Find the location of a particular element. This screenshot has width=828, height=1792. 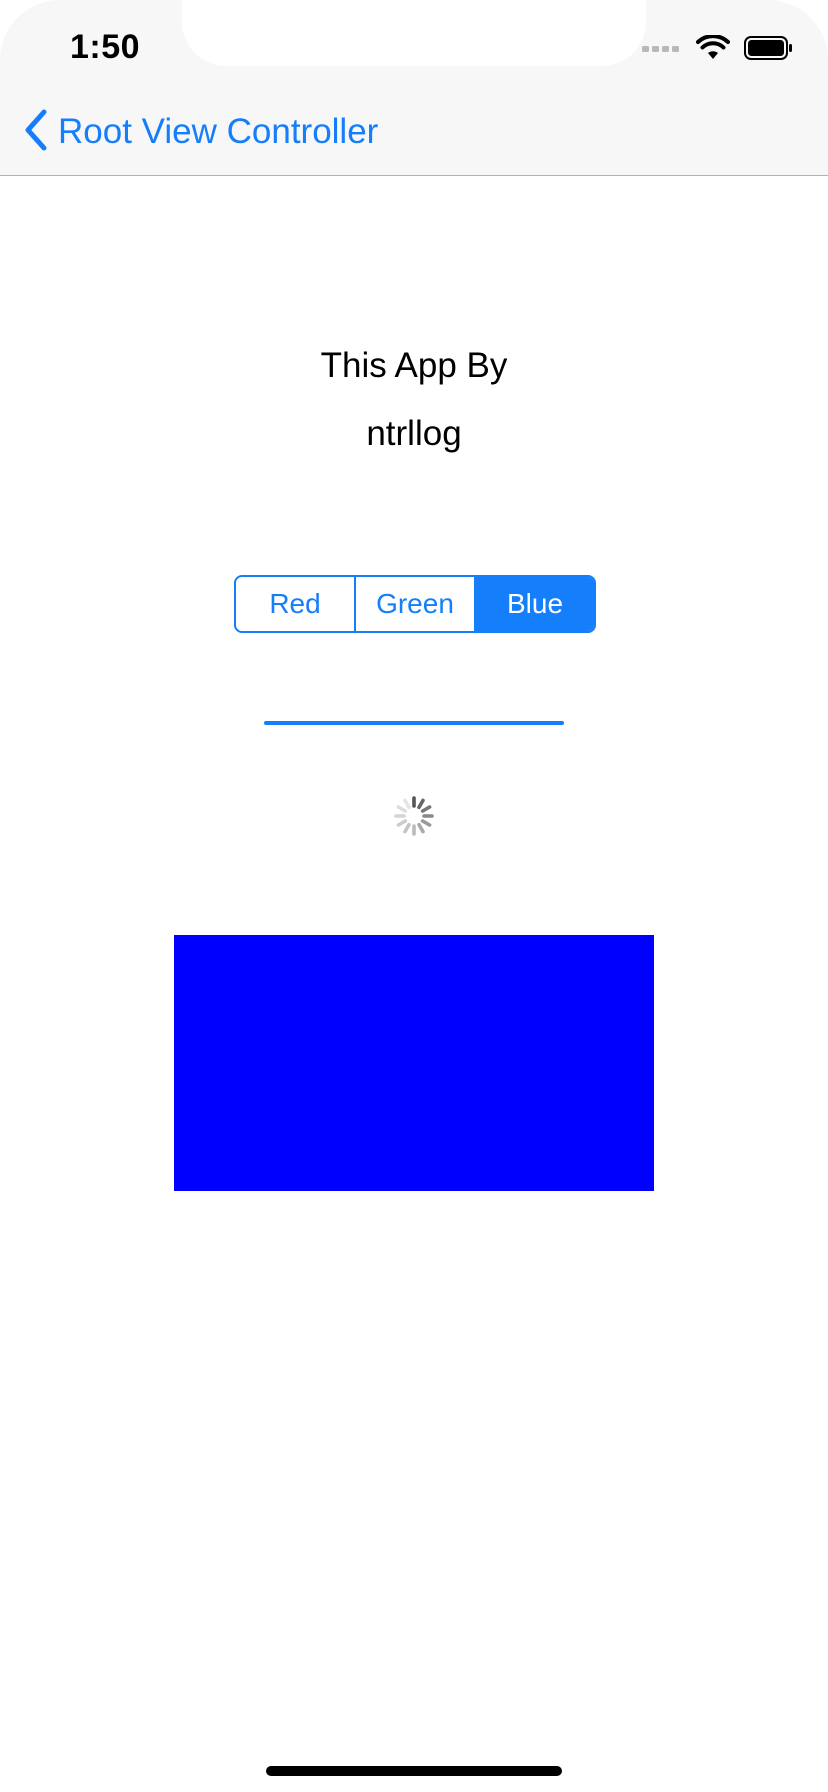

status-icons is located at coordinates (718, 49).